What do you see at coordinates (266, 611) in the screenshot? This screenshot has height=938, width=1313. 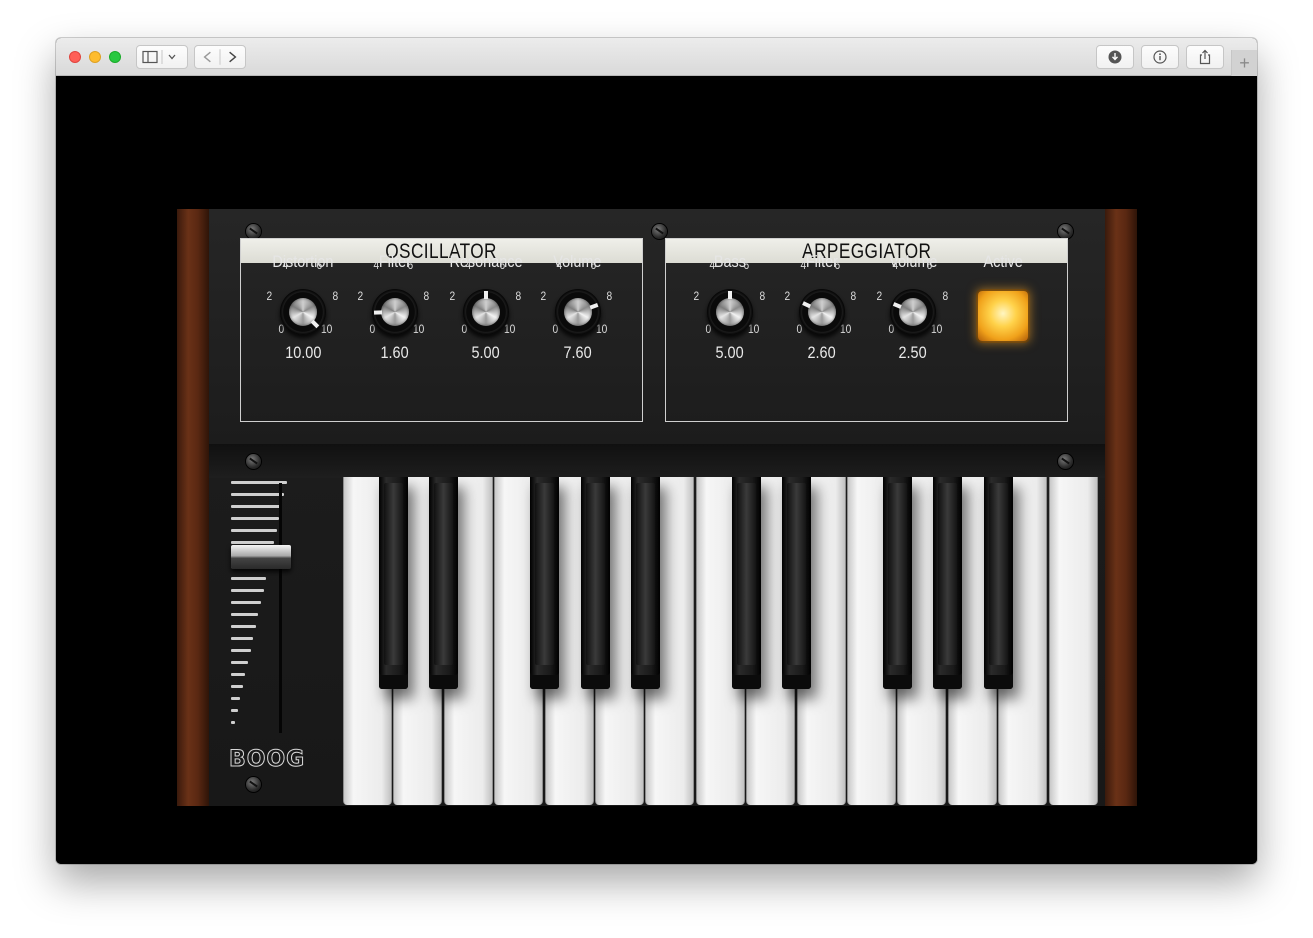 I see `pitch-slider` at bounding box center [266, 611].